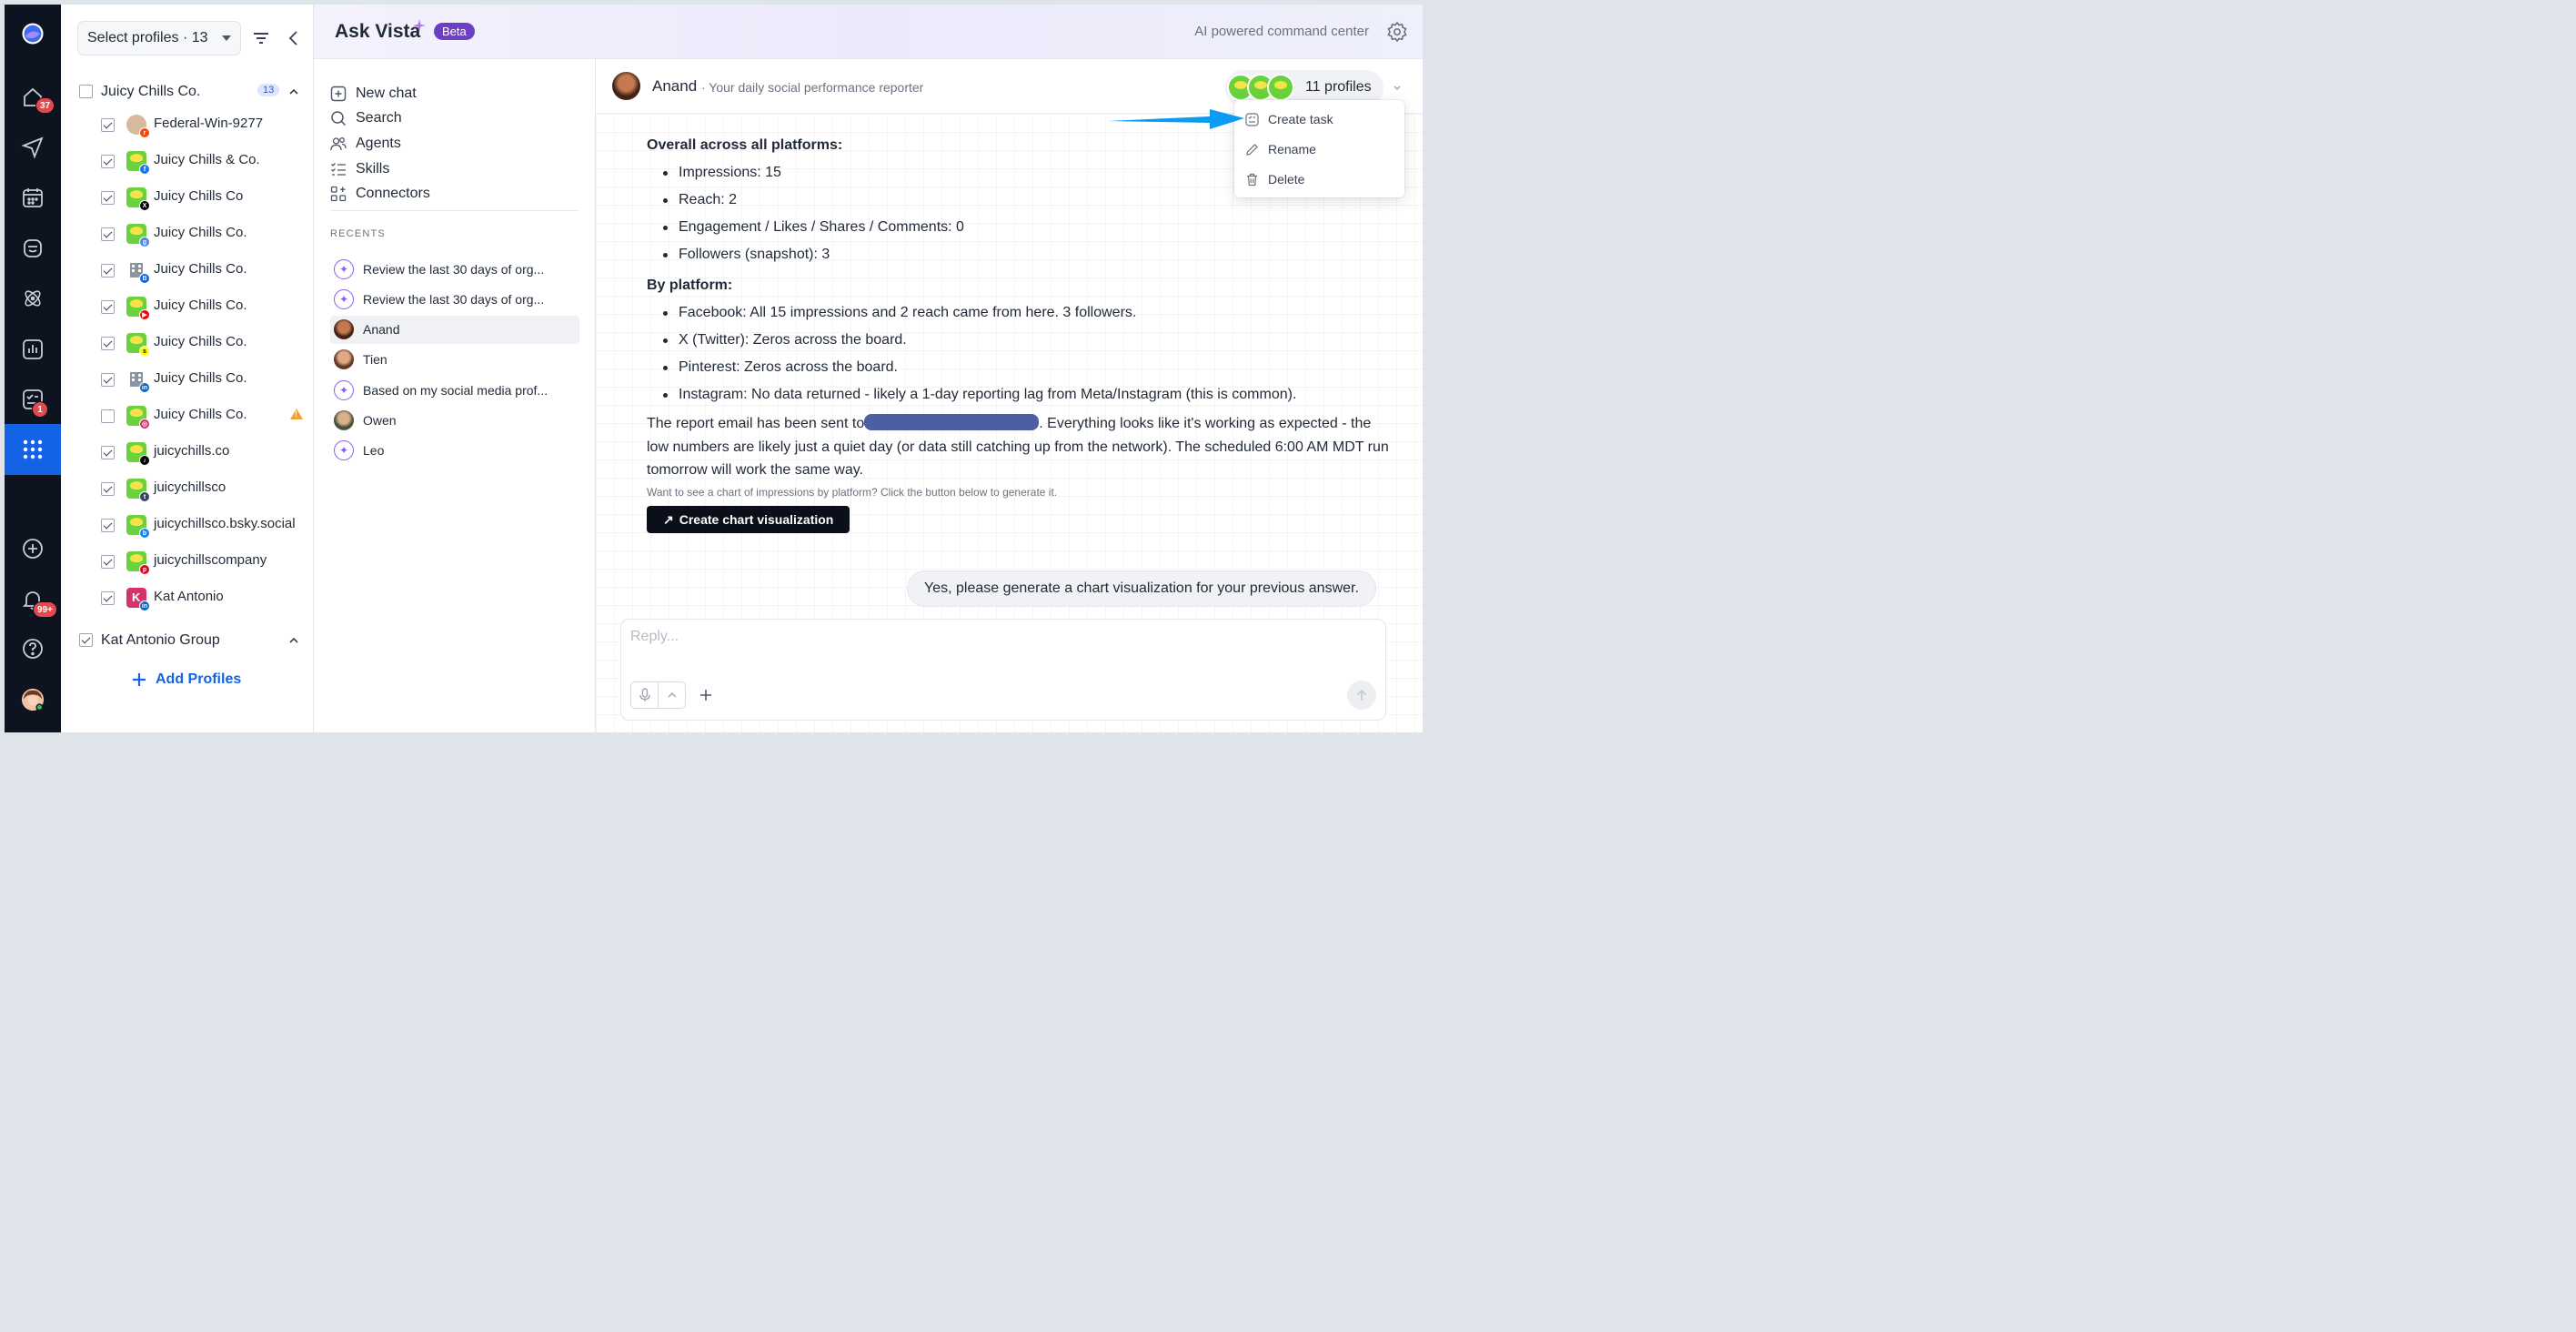  Describe the element at coordinates (671, 695) in the screenshot. I see `voice-options-button` at that location.